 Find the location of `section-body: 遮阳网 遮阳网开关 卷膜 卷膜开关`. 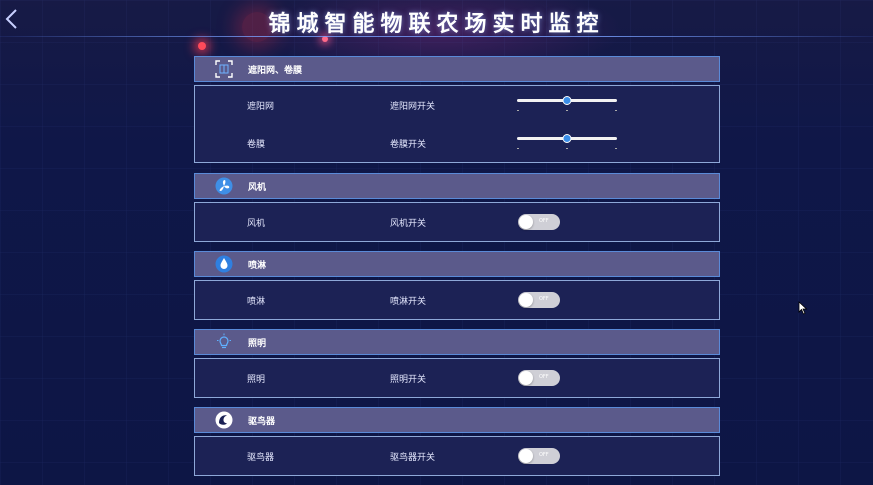

section-body: 遮阳网 遮阳网开关 卷膜 卷膜开关 is located at coordinates (457, 124).